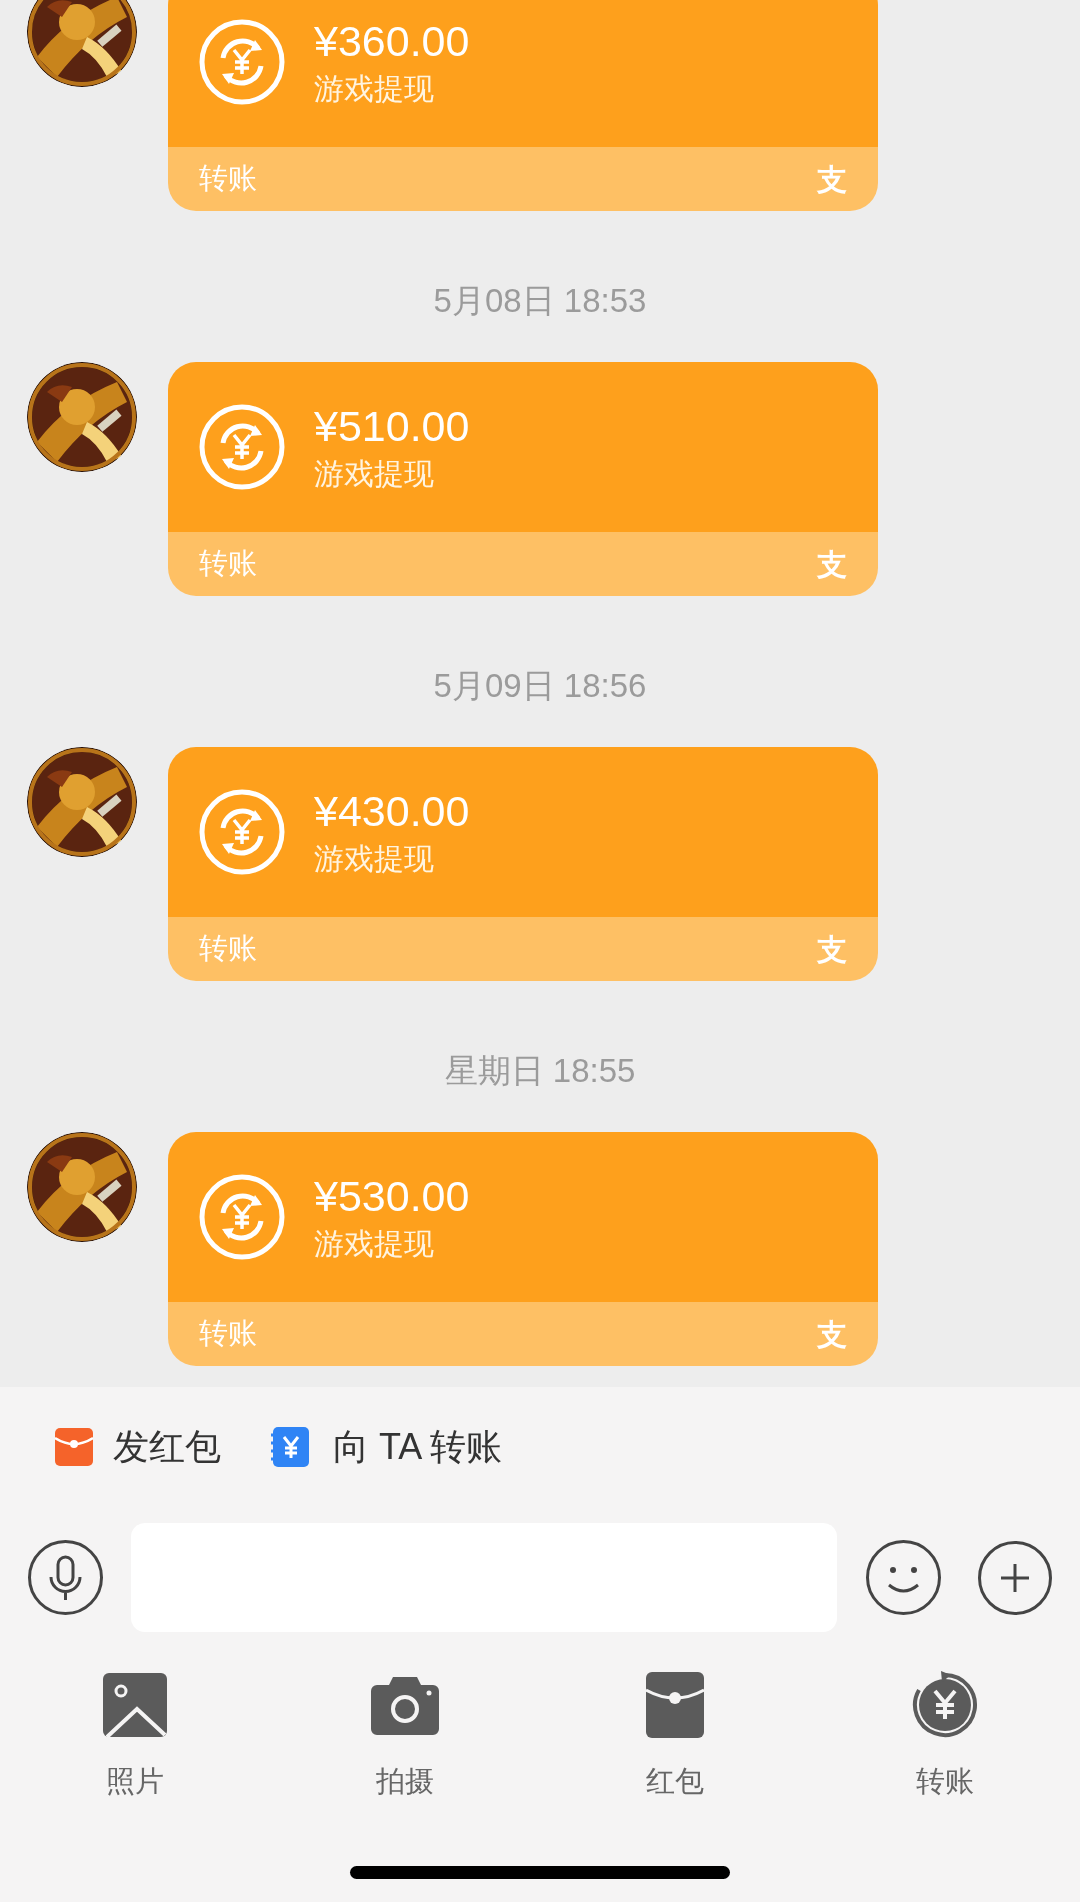 The image size is (1080, 1902). What do you see at coordinates (138, 1447) in the screenshot?
I see `quick-action: 发红包` at bounding box center [138, 1447].